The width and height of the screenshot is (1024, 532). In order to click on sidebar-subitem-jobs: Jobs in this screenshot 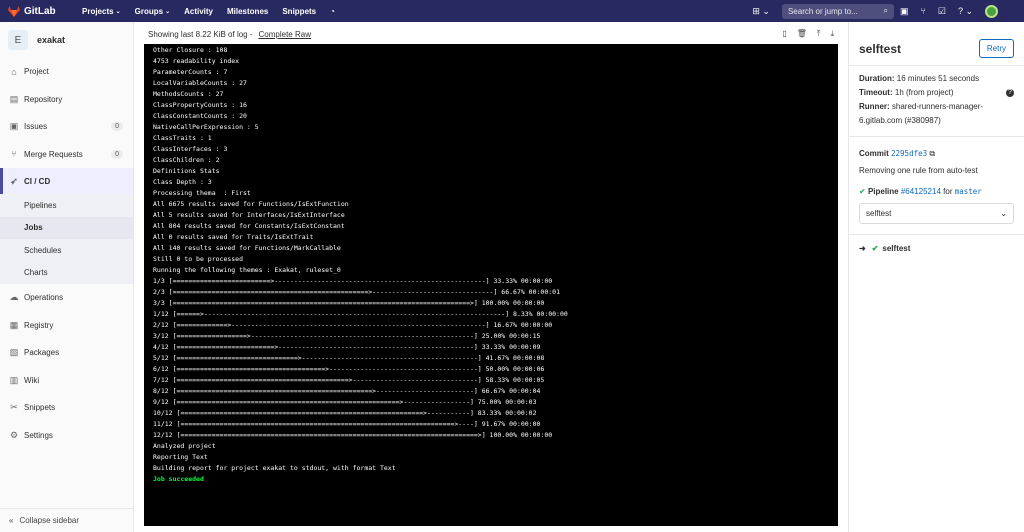, I will do `click(66, 227)`.